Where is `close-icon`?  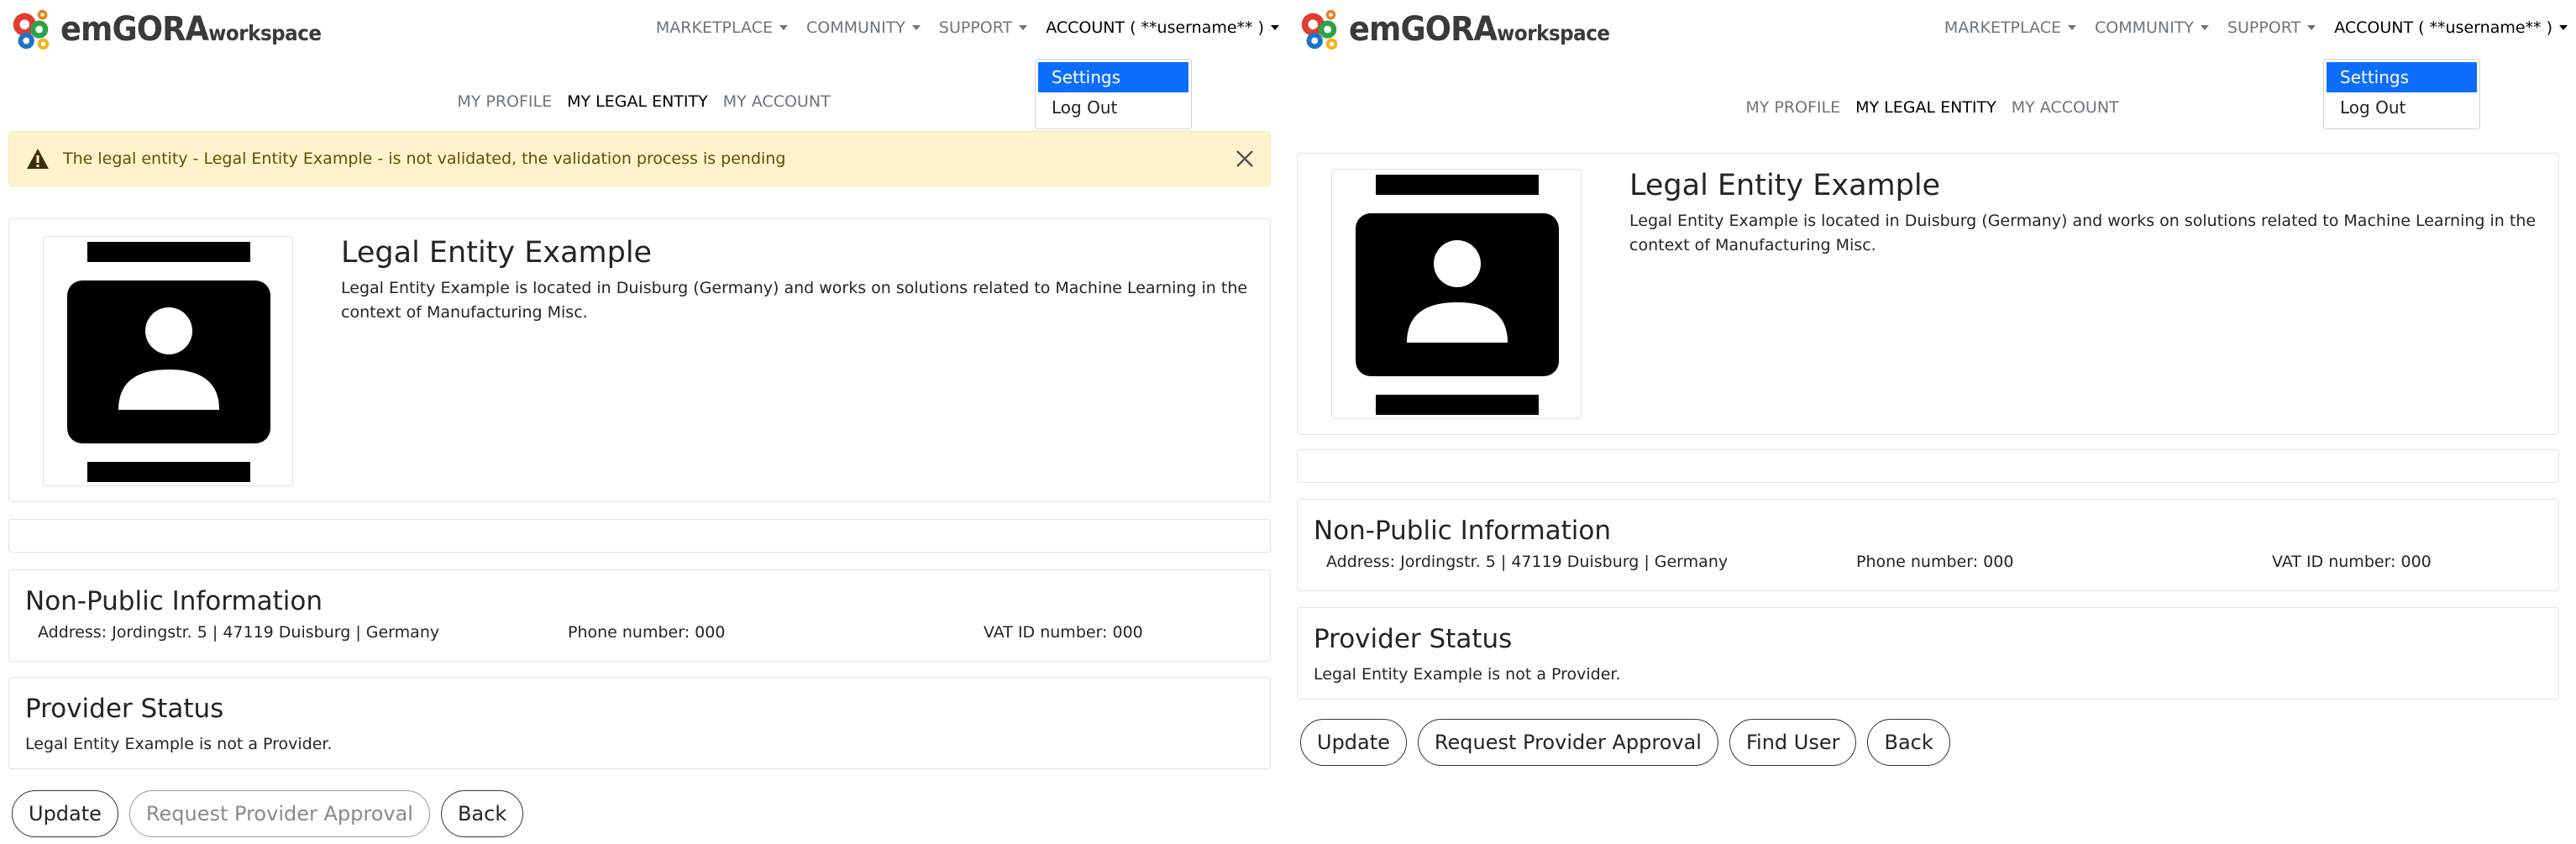
close-icon is located at coordinates (1245, 158).